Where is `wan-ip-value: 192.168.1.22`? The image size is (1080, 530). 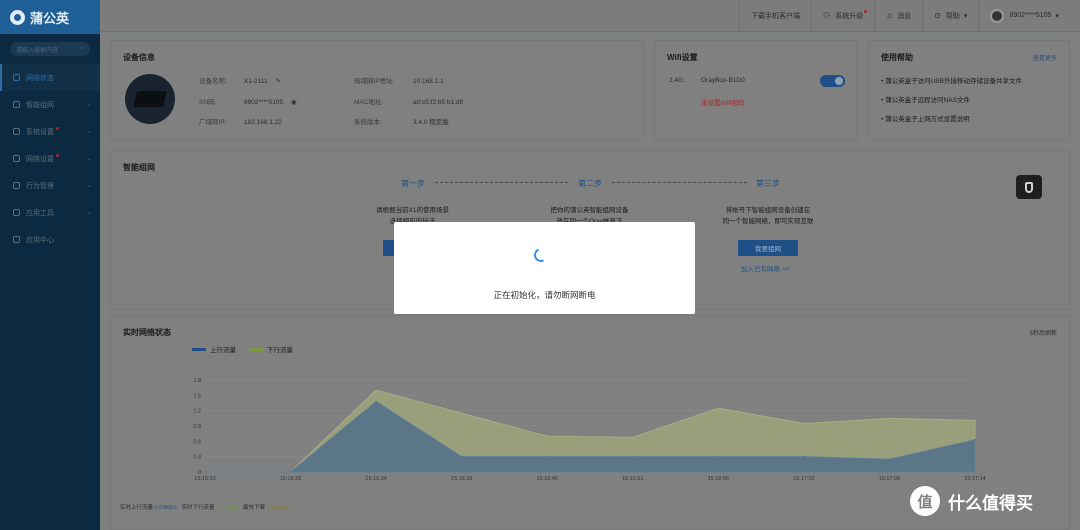 wan-ip-value: 192.168.1.22 is located at coordinates (263, 122).